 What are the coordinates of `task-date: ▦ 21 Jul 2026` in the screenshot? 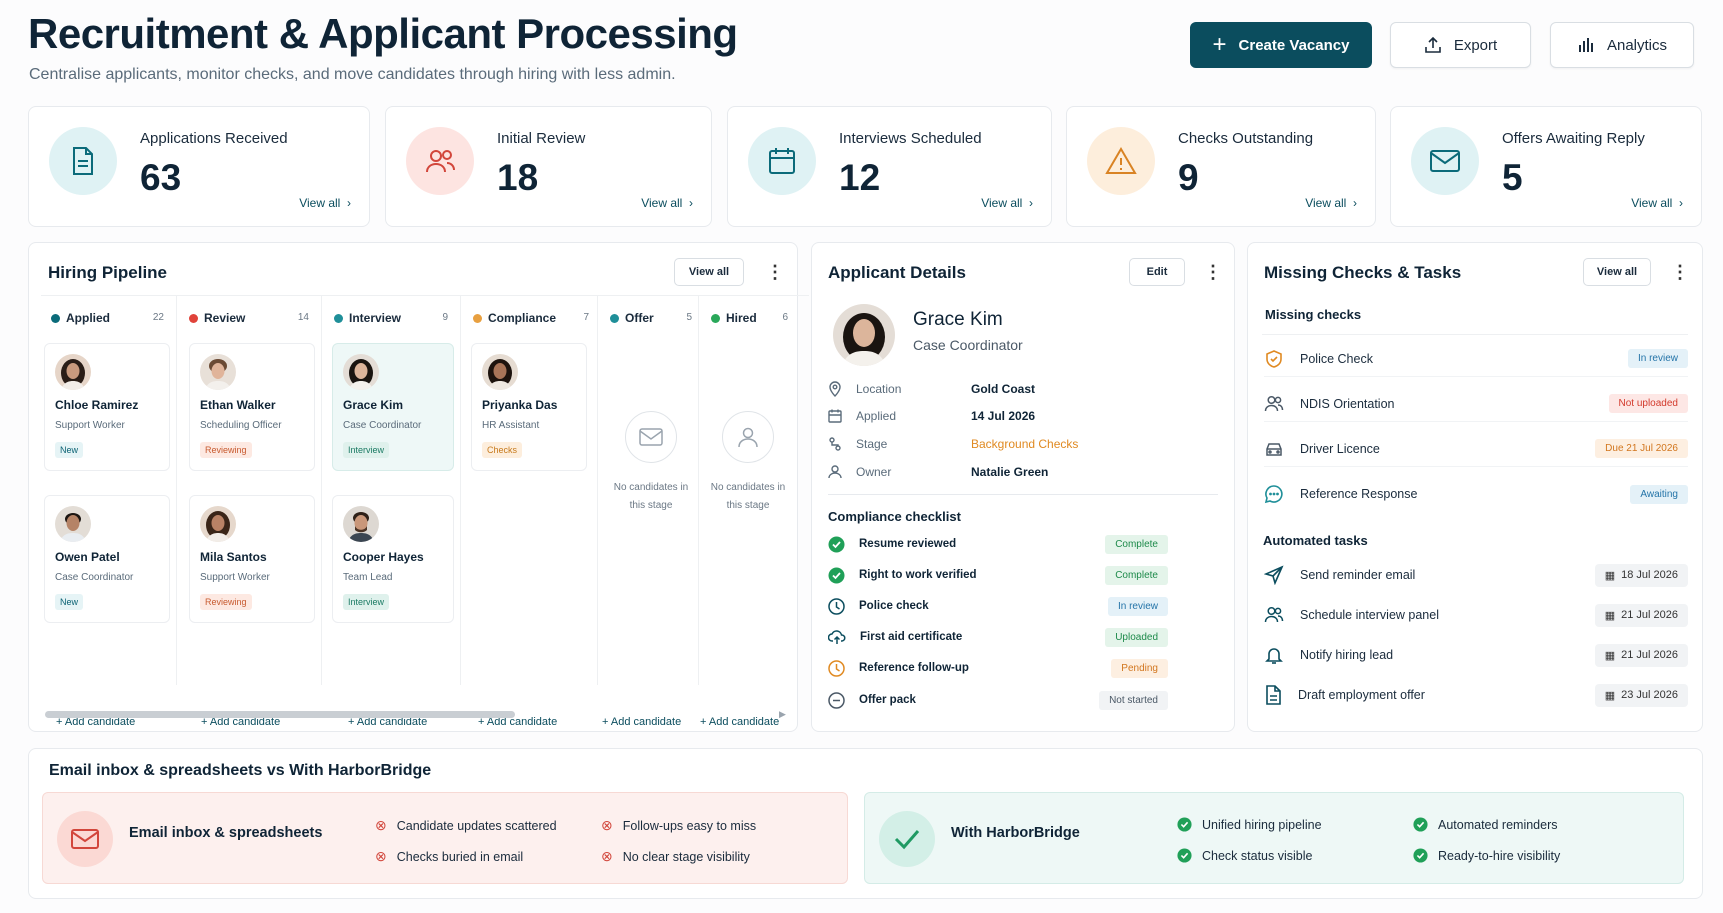 It's located at (1641, 655).